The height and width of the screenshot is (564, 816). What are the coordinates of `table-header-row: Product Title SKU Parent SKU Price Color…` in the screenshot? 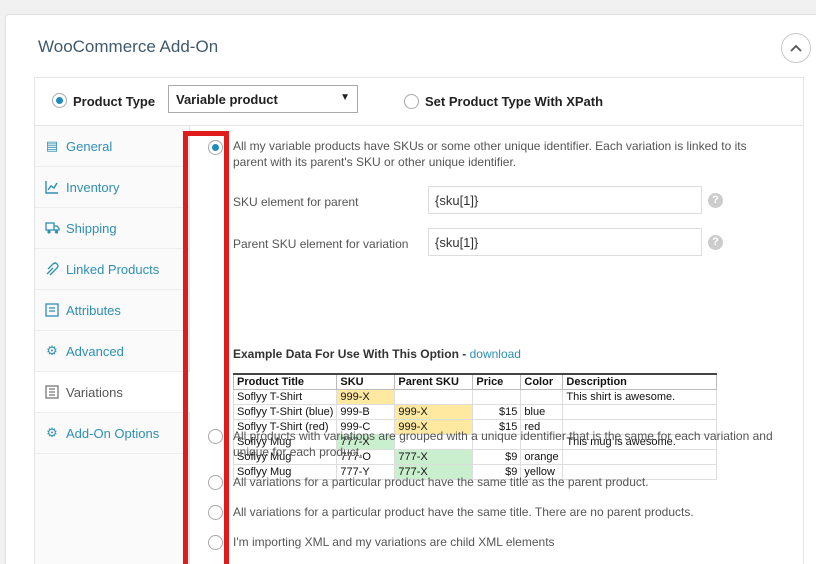 It's located at (475, 381).